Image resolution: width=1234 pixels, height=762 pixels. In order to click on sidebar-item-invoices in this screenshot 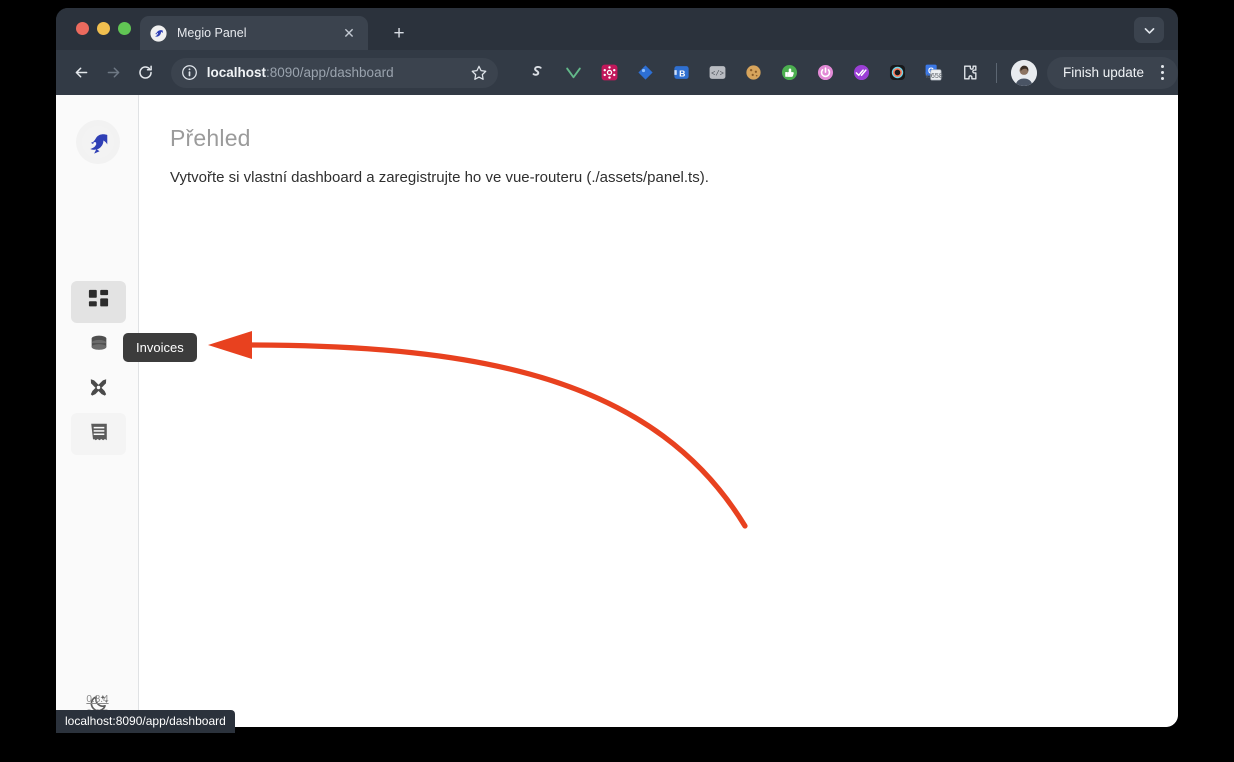, I will do `click(98, 434)`.